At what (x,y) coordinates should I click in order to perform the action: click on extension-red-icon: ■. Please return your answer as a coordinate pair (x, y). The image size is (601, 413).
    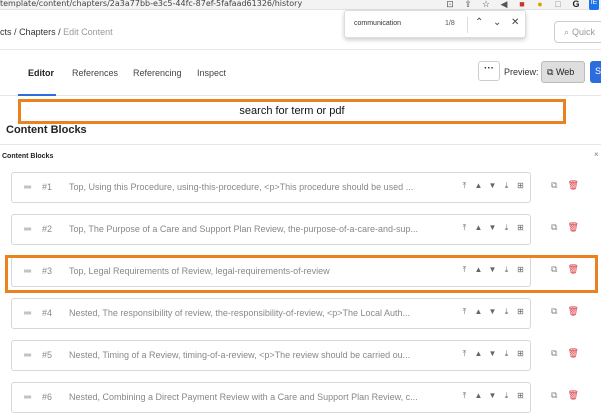
    Looking at the image, I should click on (522, 5).